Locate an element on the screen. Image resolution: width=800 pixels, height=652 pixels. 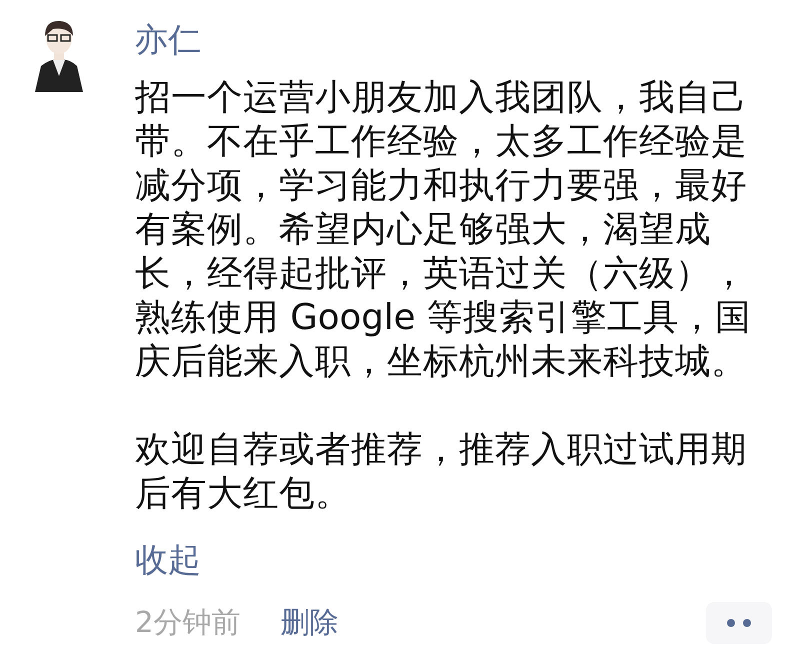
post-time: 2分钟前 is located at coordinates (187, 622).